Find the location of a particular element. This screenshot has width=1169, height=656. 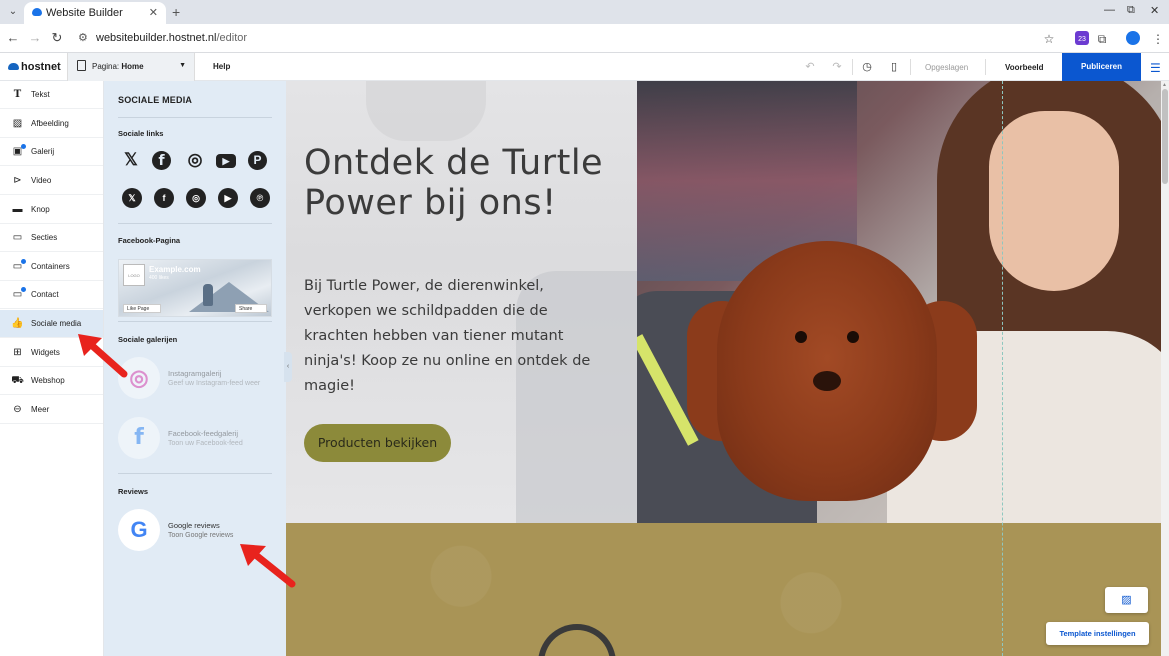

tab-close-icon: ✕ is located at coordinates (153, 12).